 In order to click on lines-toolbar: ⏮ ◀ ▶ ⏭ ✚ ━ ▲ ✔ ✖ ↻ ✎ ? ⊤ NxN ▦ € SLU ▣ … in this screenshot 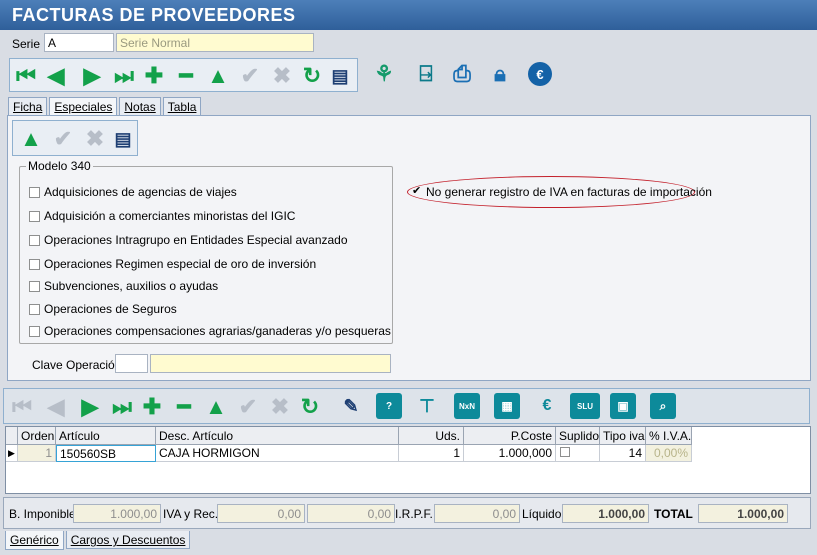, I will do `click(406, 406)`.